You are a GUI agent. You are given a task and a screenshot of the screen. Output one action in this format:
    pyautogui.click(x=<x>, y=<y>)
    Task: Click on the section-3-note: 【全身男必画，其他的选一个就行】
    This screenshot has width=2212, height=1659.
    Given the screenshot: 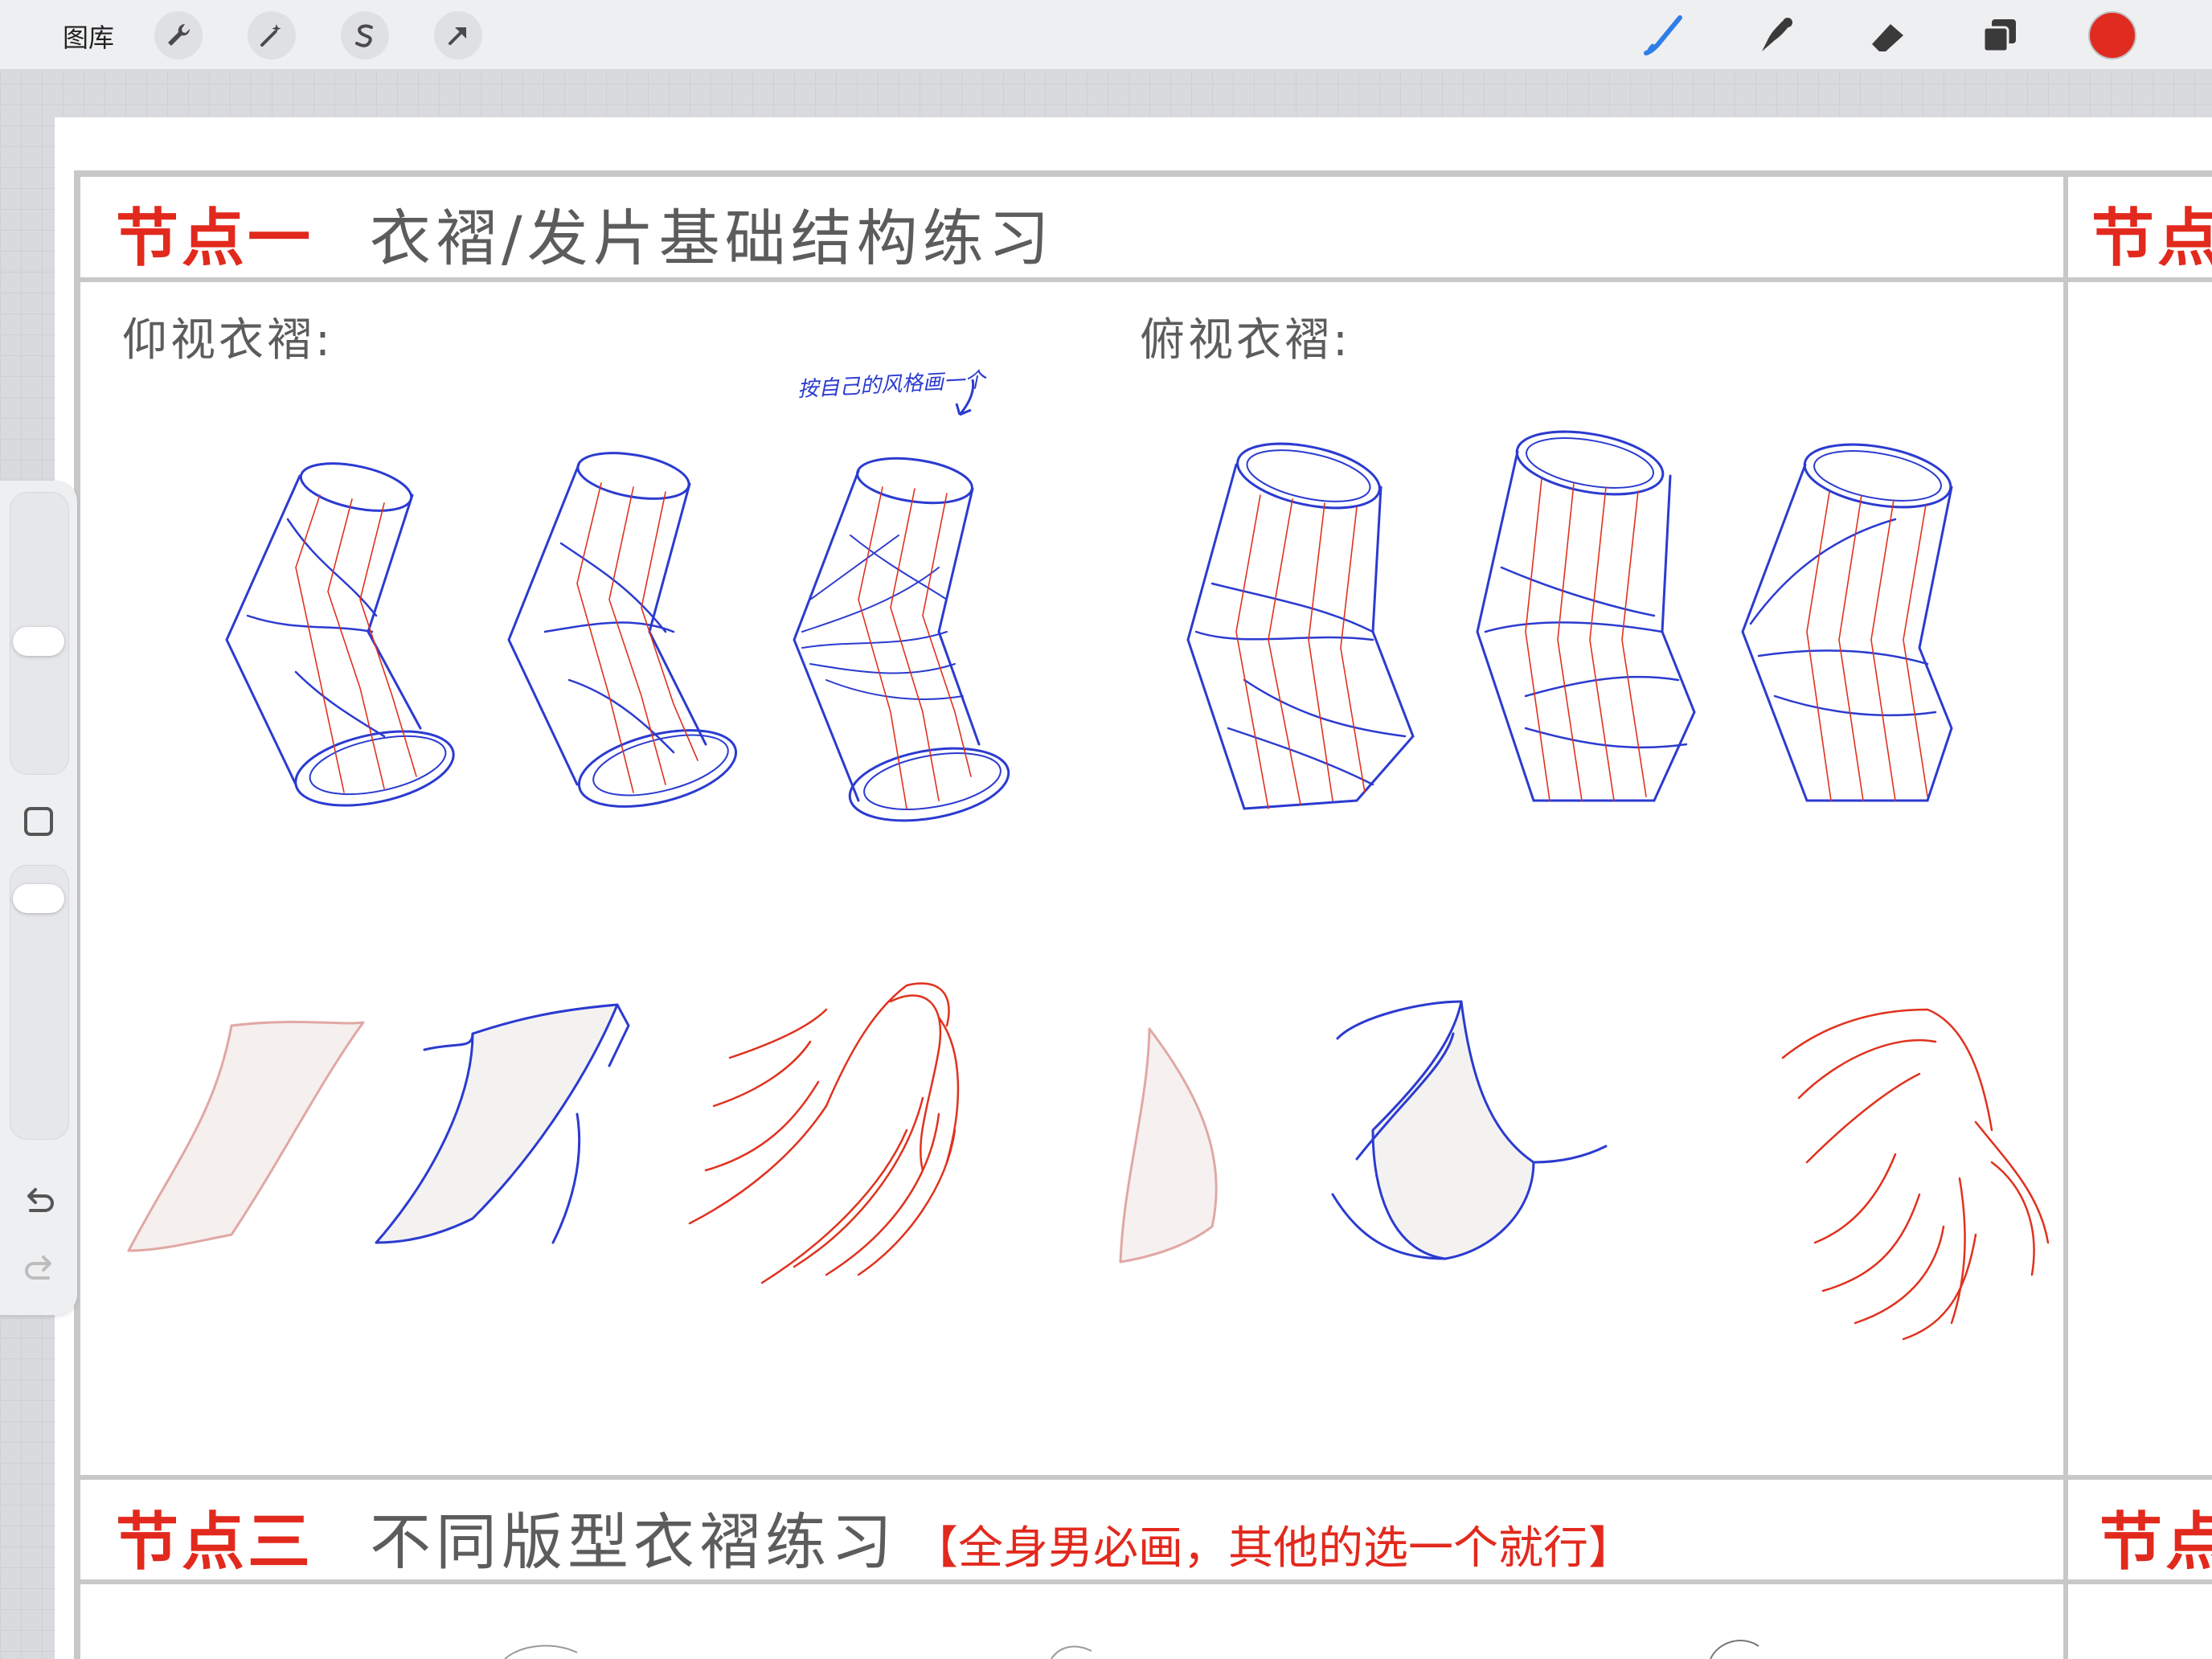 What is the action you would take?
    pyautogui.click(x=1273, y=1548)
    